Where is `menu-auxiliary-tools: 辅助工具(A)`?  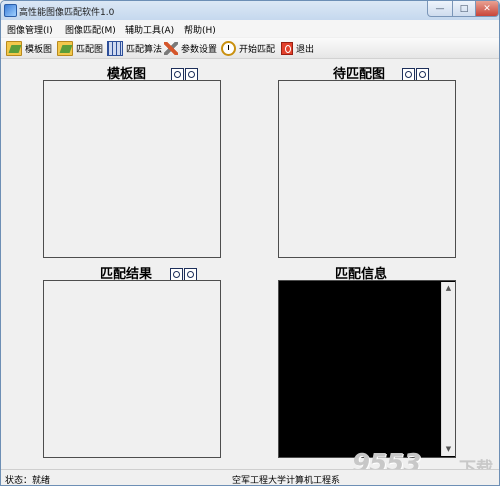
menu-auxiliary-tools: 辅助工具(A) is located at coordinates (149, 29).